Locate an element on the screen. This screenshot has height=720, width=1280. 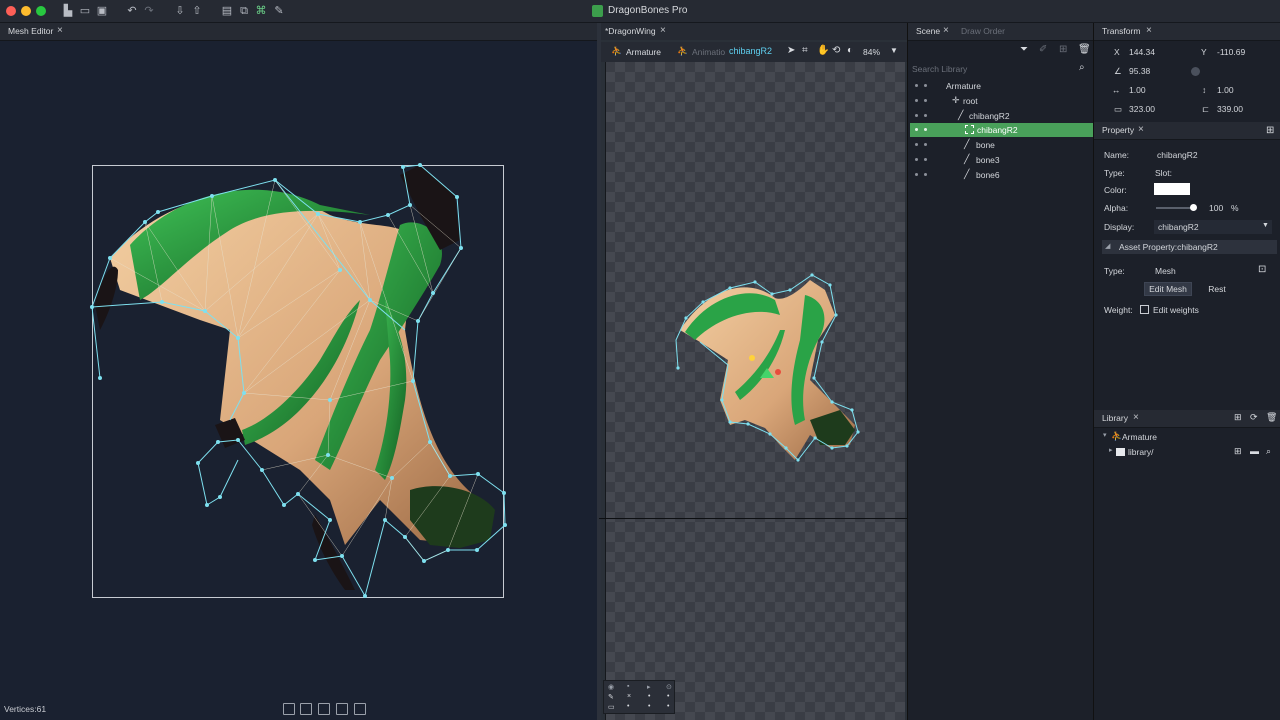
mesh-edit-tool-icon is located at coordinates (289, 709).